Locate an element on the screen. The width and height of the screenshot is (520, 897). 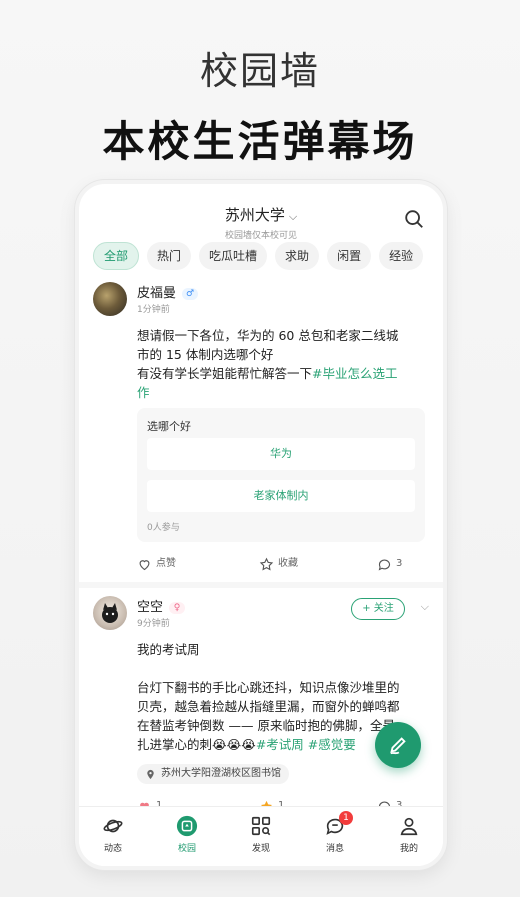
compose-button is located at coordinates (398, 745).